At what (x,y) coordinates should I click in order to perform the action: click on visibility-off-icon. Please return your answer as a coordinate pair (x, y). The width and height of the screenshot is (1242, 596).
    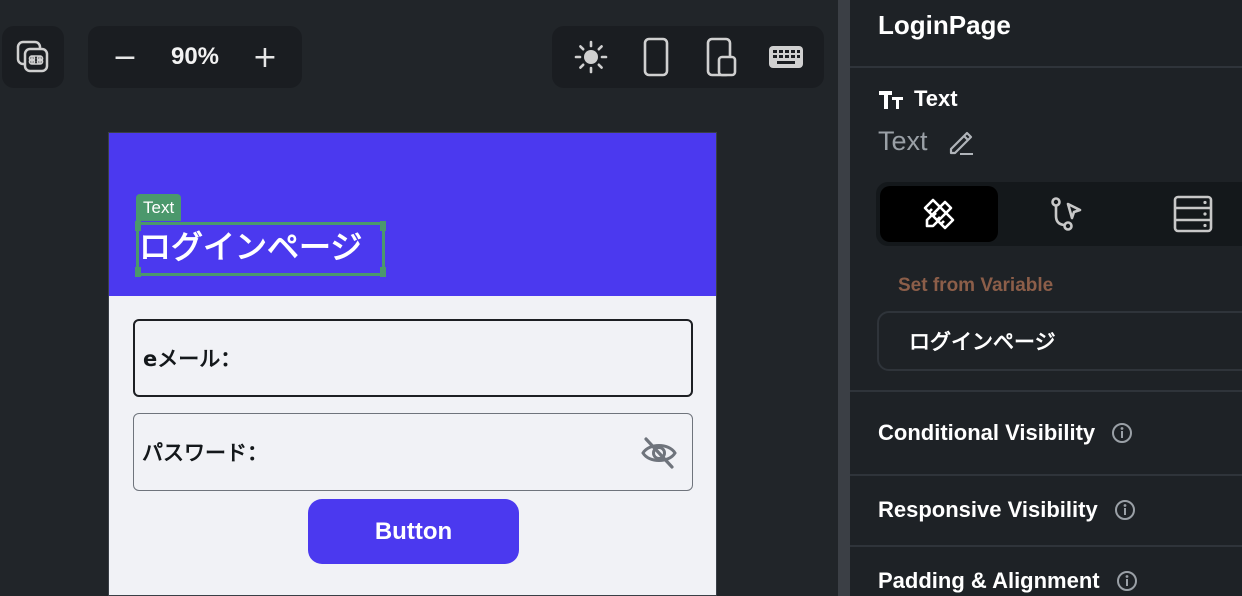
    Looking at the image, I should click on (659, 453).